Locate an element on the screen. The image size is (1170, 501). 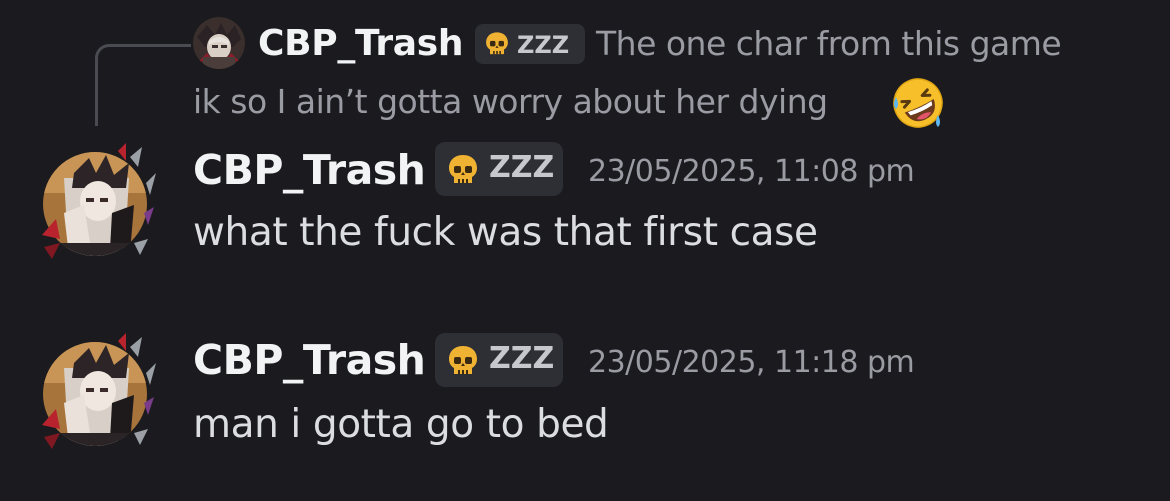
reply-connector-line is located at coordinates (143, 85).